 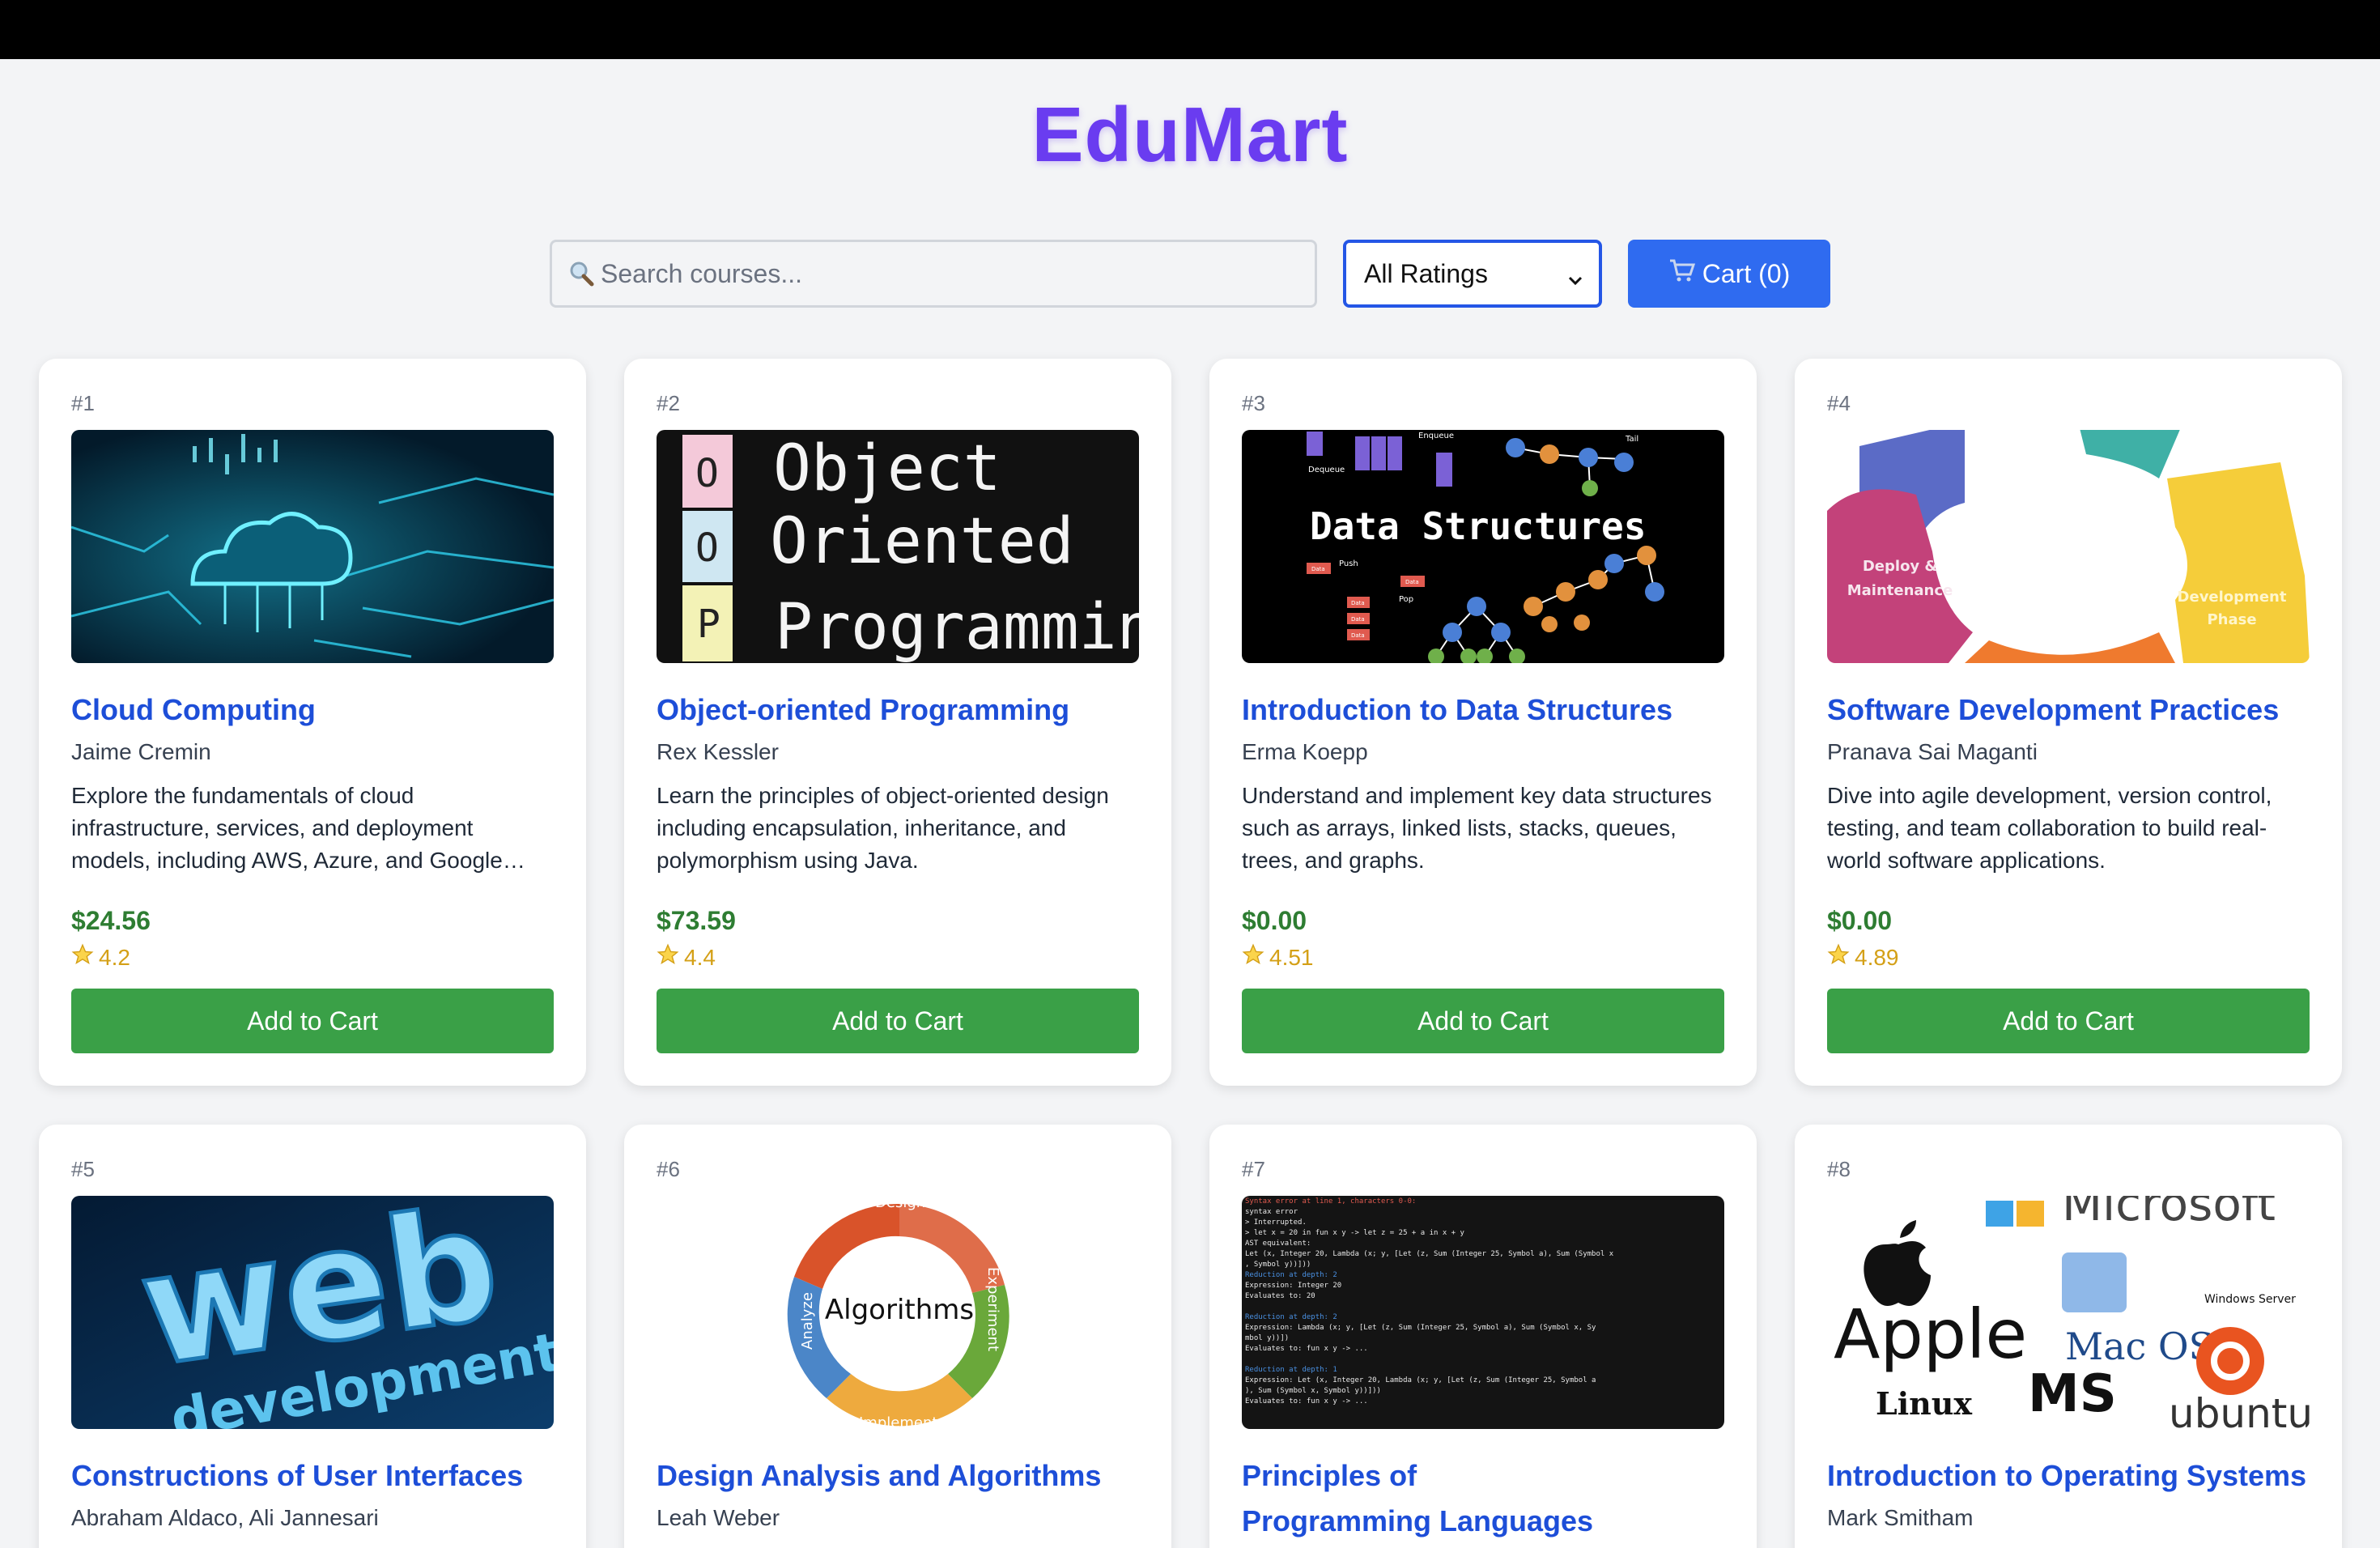 I want to click on search-icon, so click(x=581, y=273).